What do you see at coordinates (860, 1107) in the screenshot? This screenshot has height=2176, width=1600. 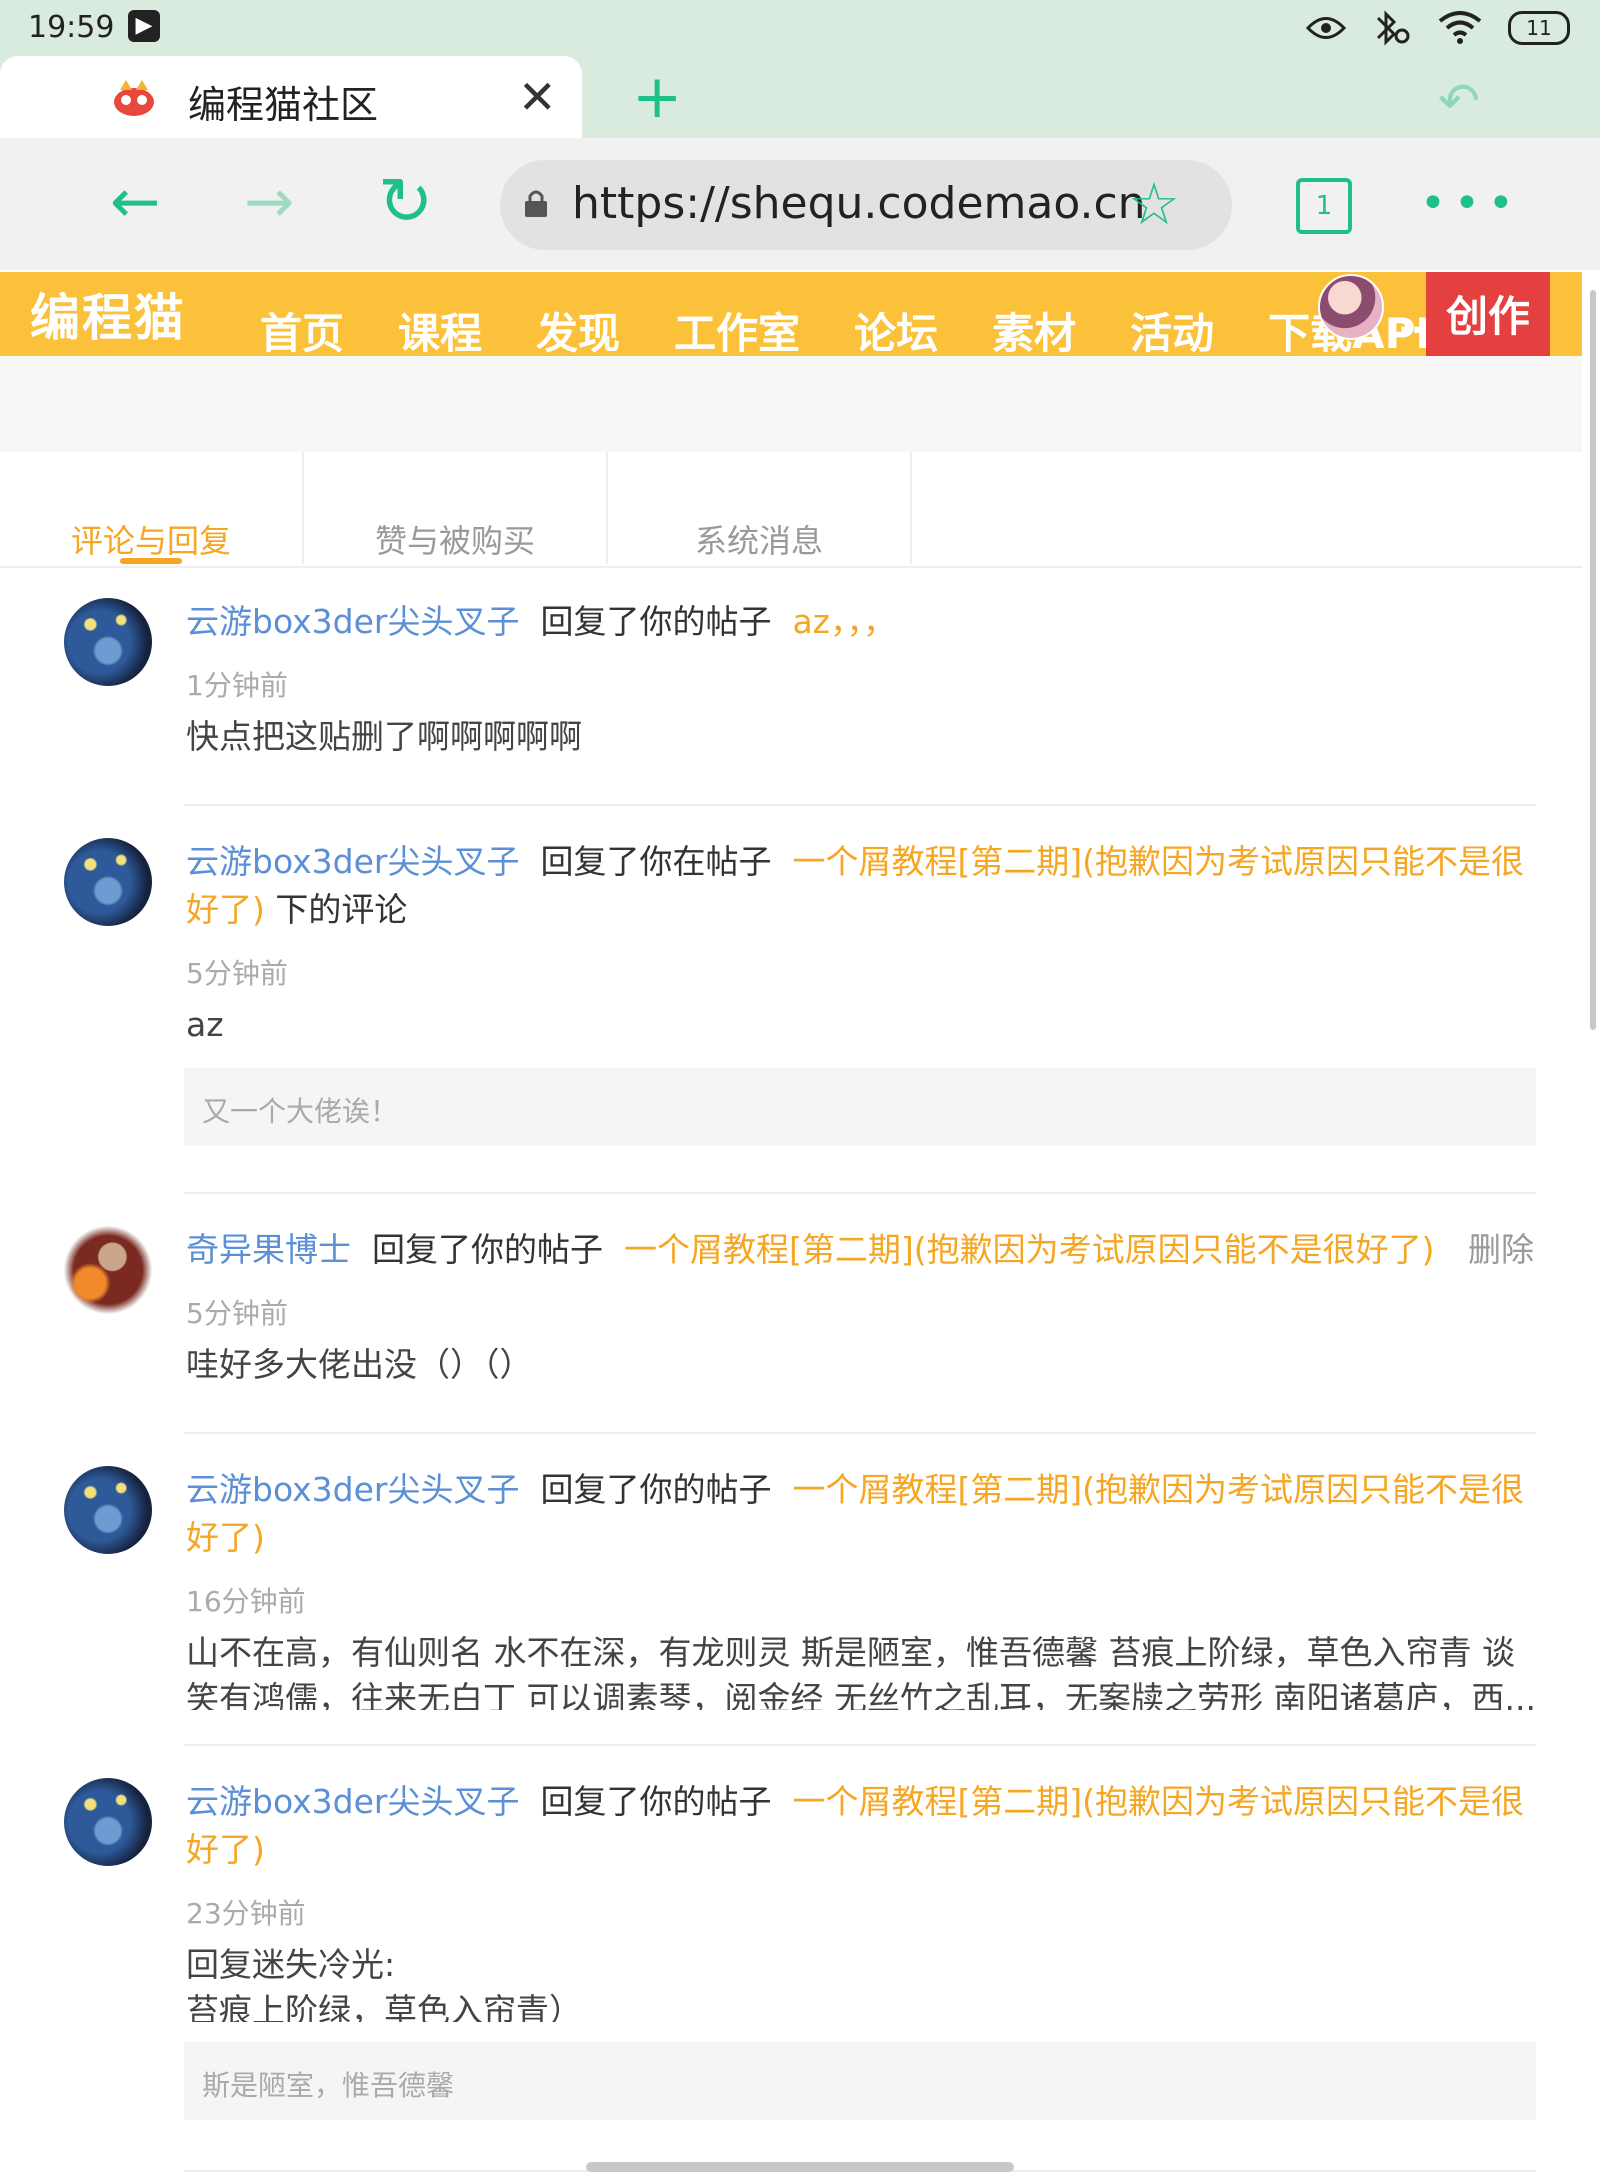 I see `quoted-comment: 又一个大佬诶！` at bounding box center [860, 1107].